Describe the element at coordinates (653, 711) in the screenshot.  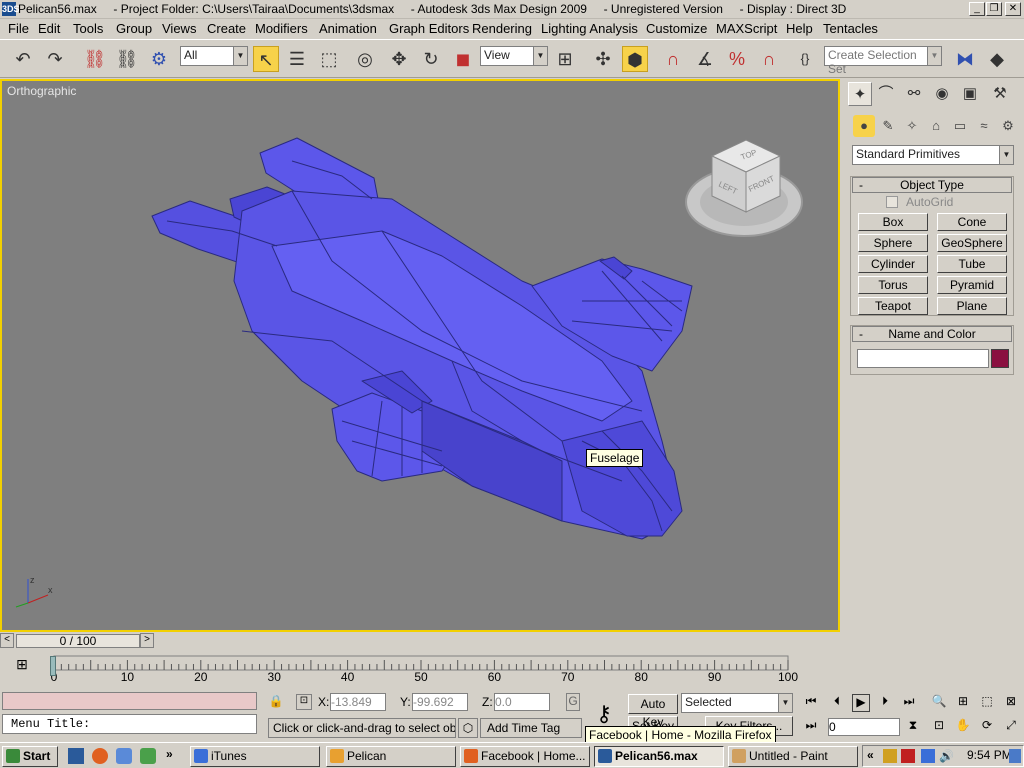
I see `auto-key-button: Auto Key` at that location.